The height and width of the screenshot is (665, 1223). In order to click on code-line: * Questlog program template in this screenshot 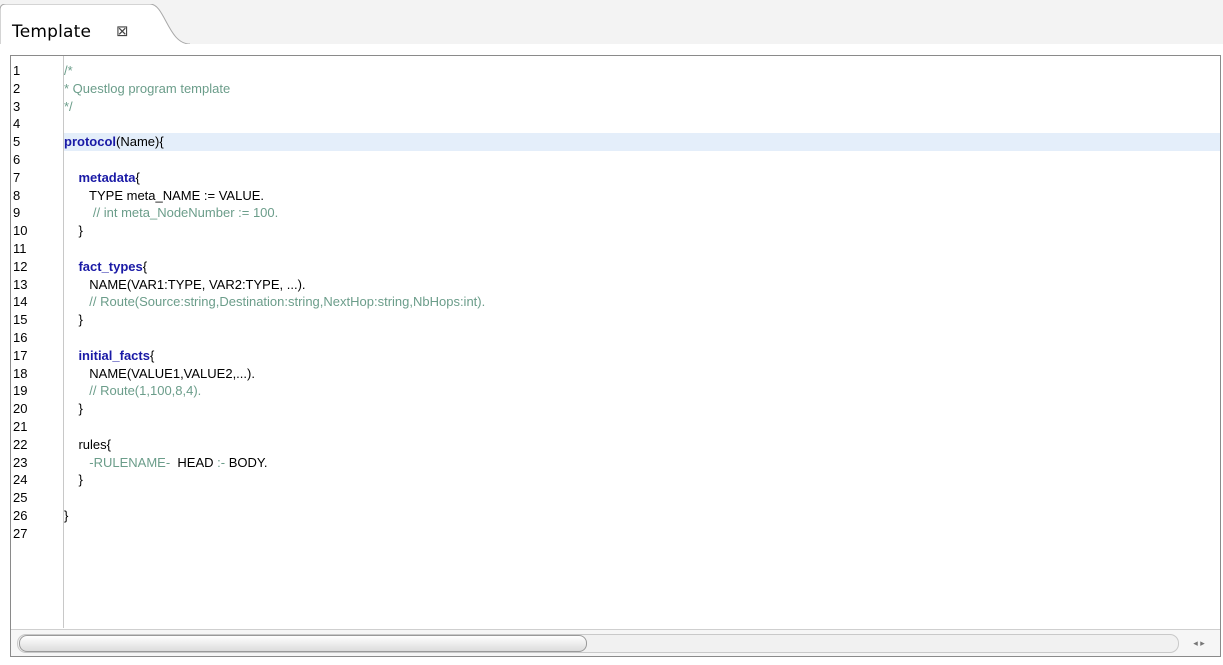, I will do `click(642, 89)`.